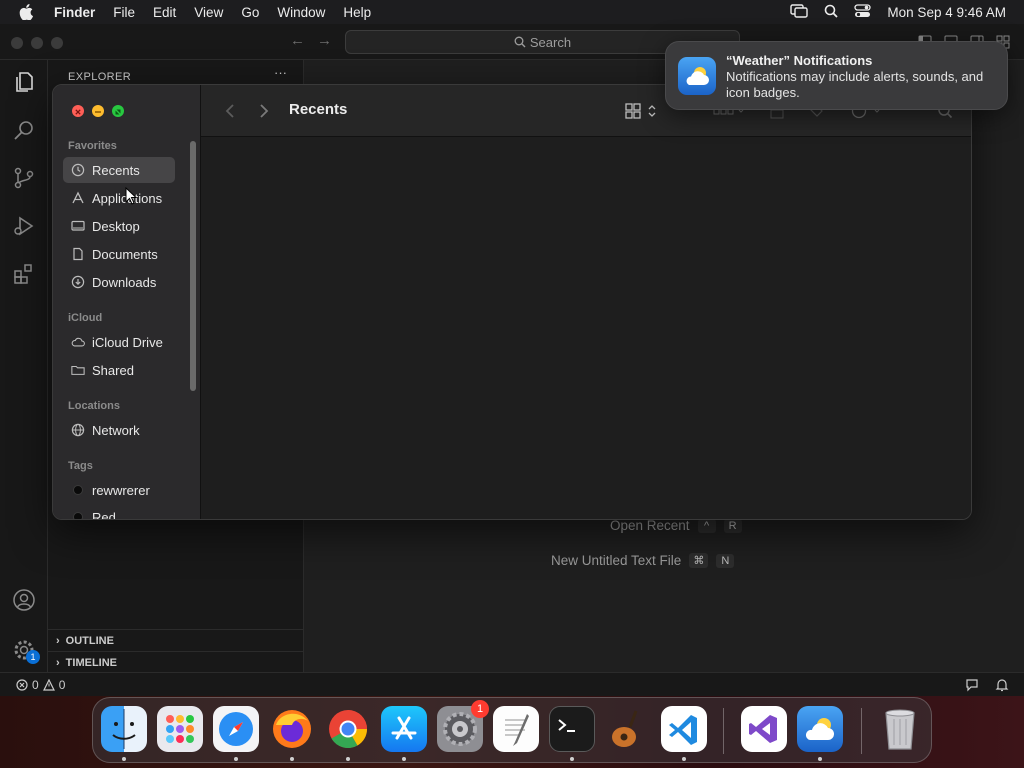 This screenshot has height=768, width=1024. I want to click on accounts-icon, so click(24, 600).